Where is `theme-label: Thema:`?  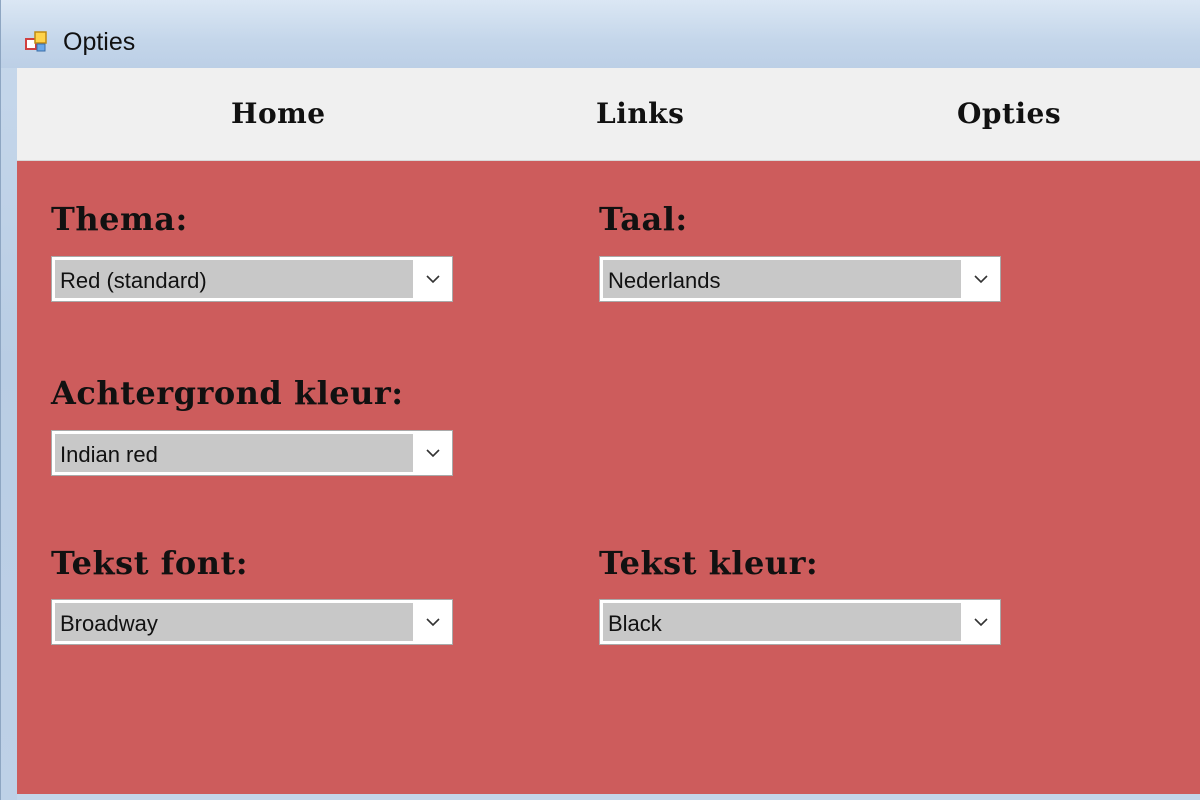 theme-label: Thema: is located at coordinates (119, 219).